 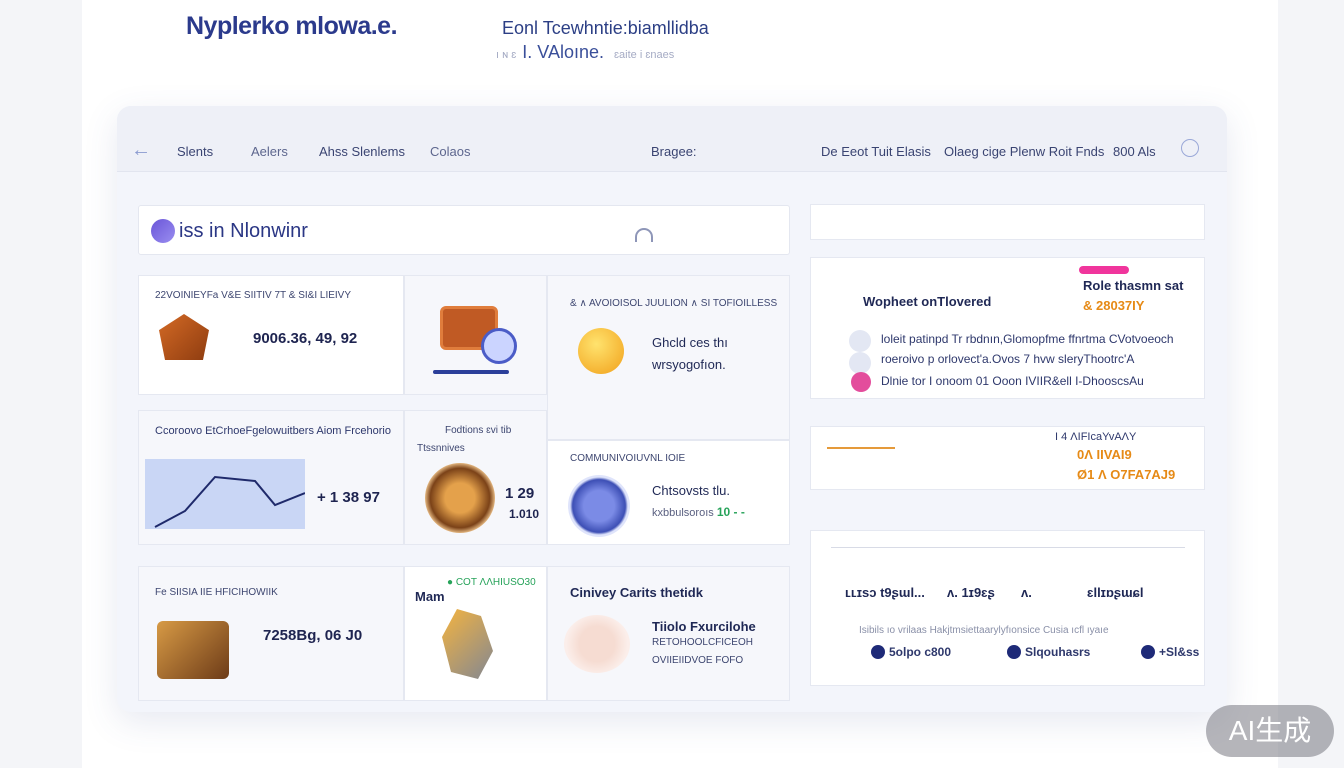 What do you see at coordinates (184, 337) in the screenshot?
I see `house-icon` at bounding box center [184, 337].